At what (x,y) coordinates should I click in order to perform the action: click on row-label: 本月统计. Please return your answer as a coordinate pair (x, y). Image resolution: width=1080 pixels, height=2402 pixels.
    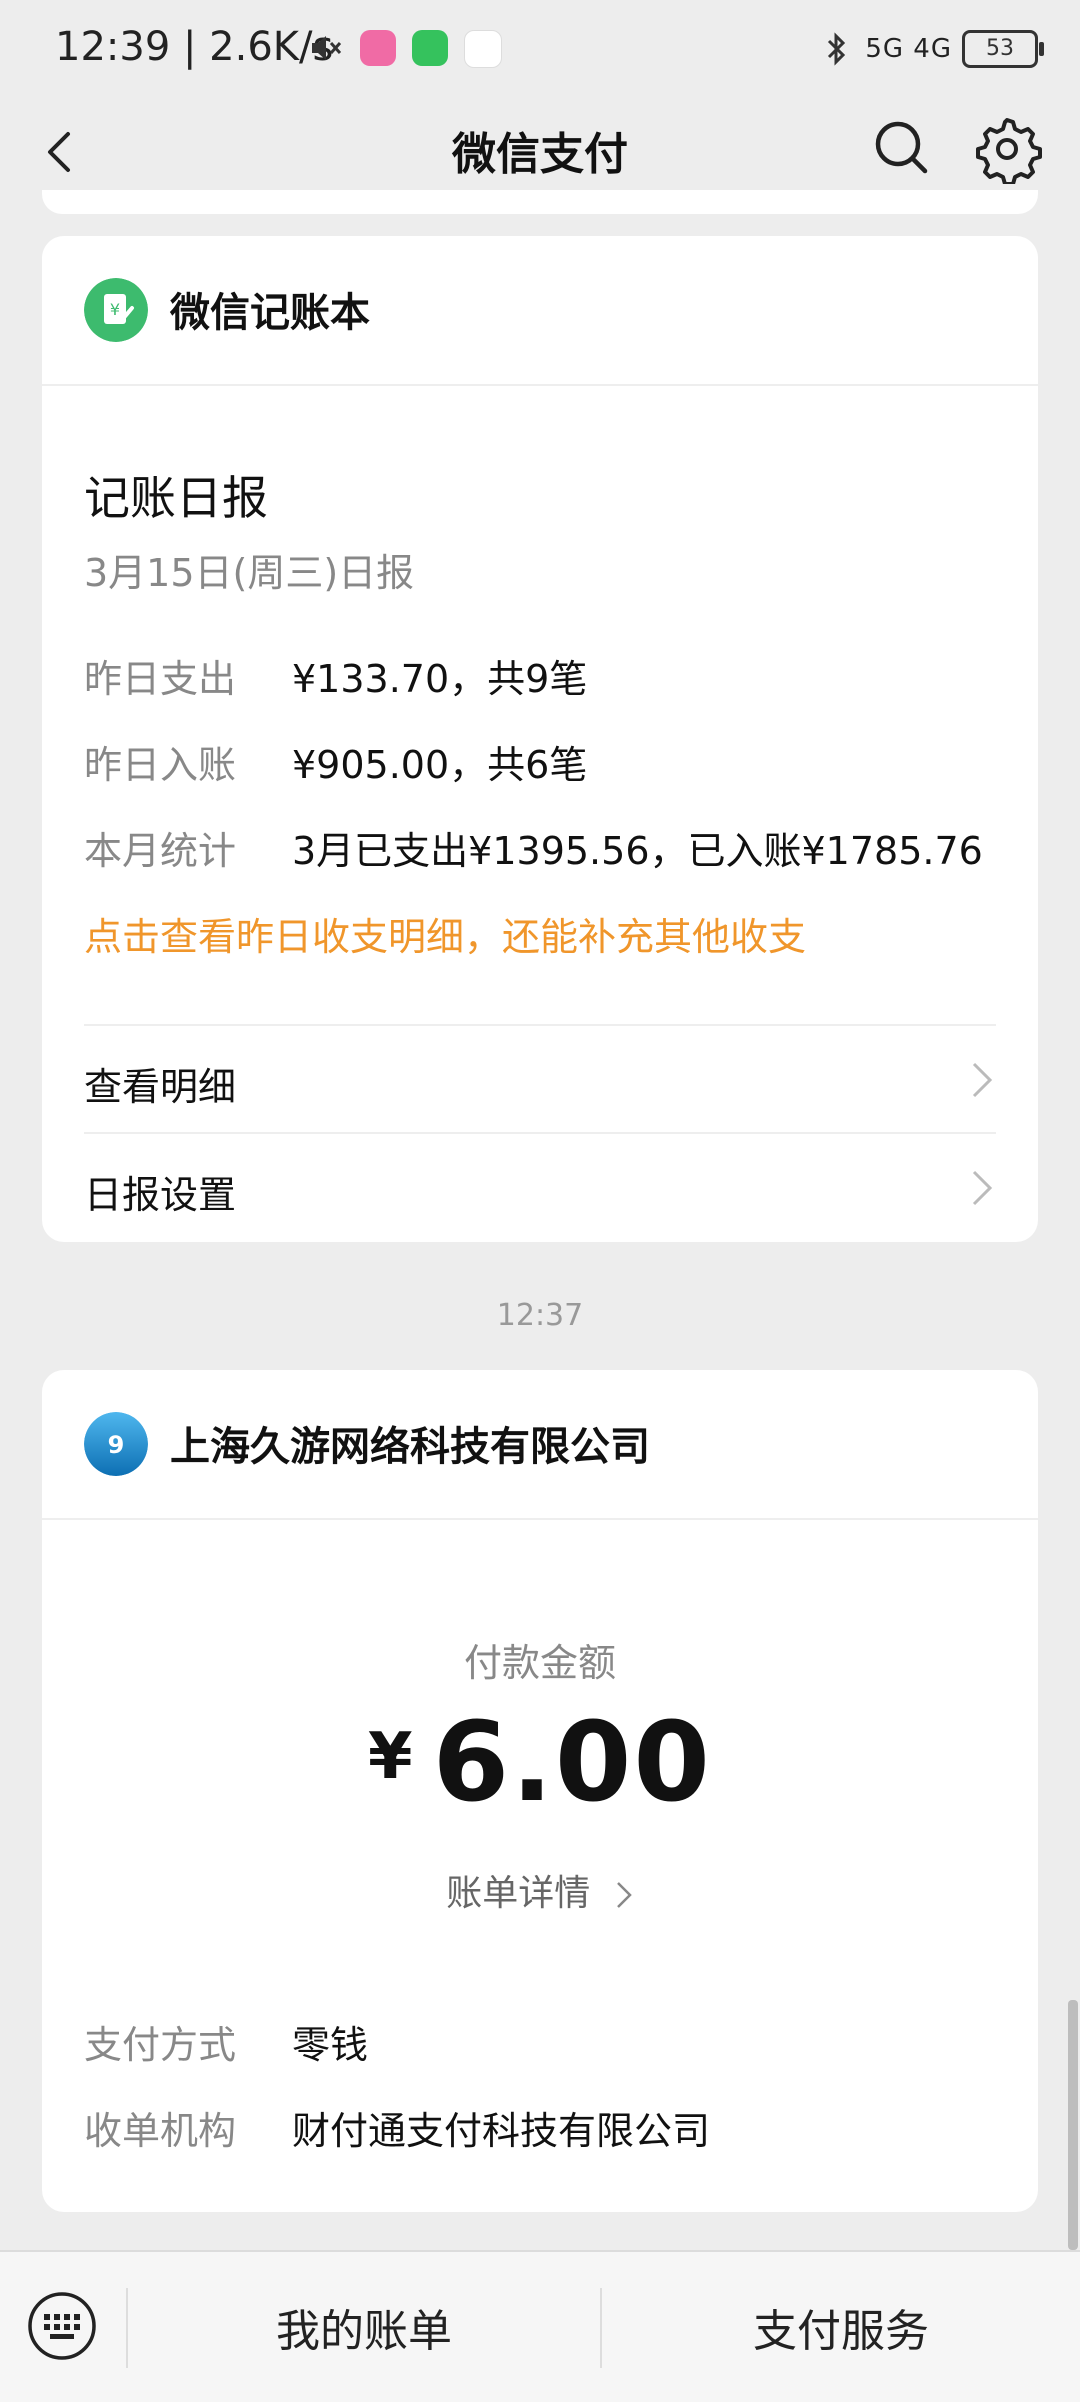
    Looking at the image, I should click on (160, 851).